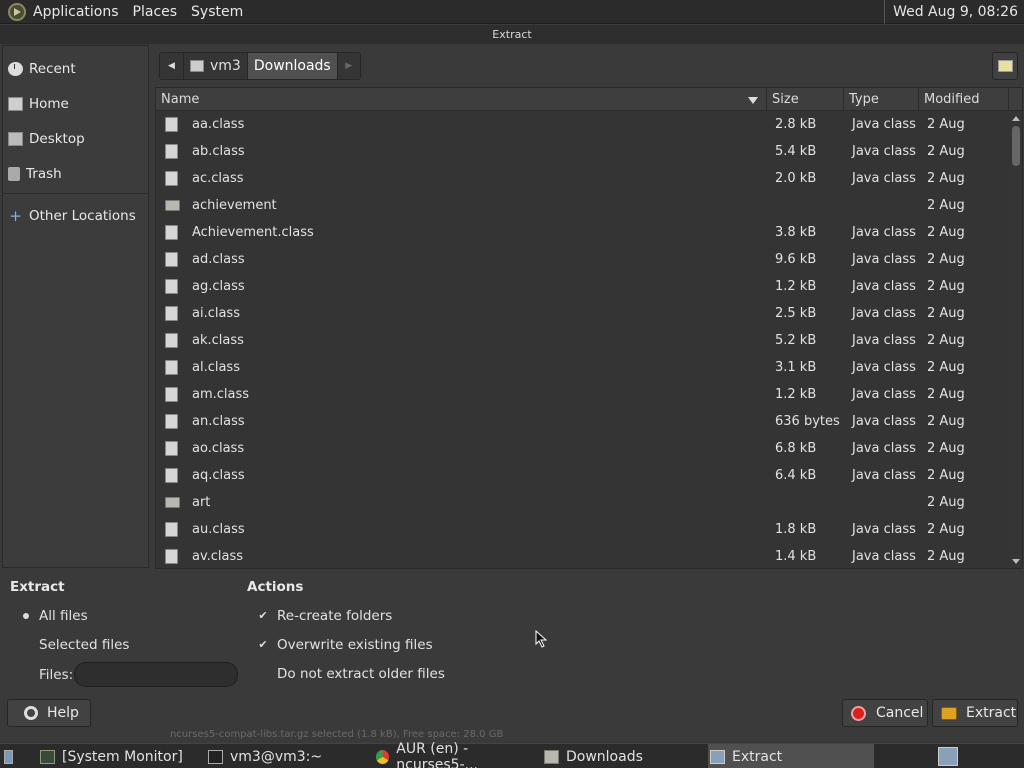 This screenshot has height=768, width=1024. I want to click on dialog-title: Extract, so click(512, 34).